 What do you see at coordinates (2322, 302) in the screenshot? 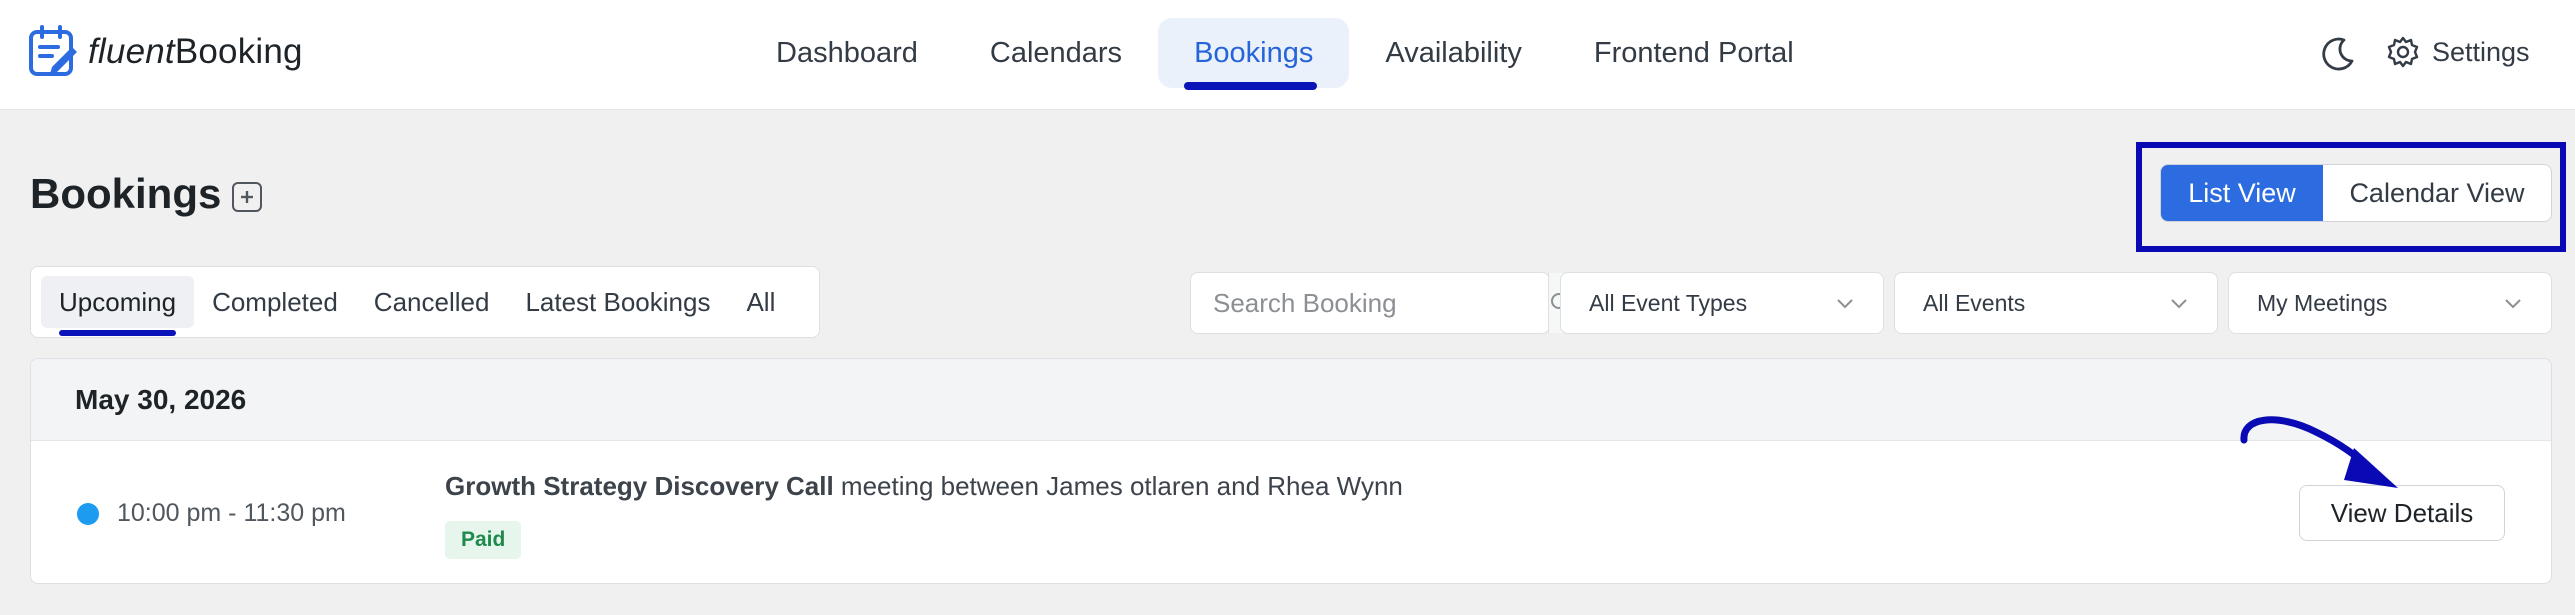
I see `meetings-select-value: My Meetings` at bounding box center [2322, 302].